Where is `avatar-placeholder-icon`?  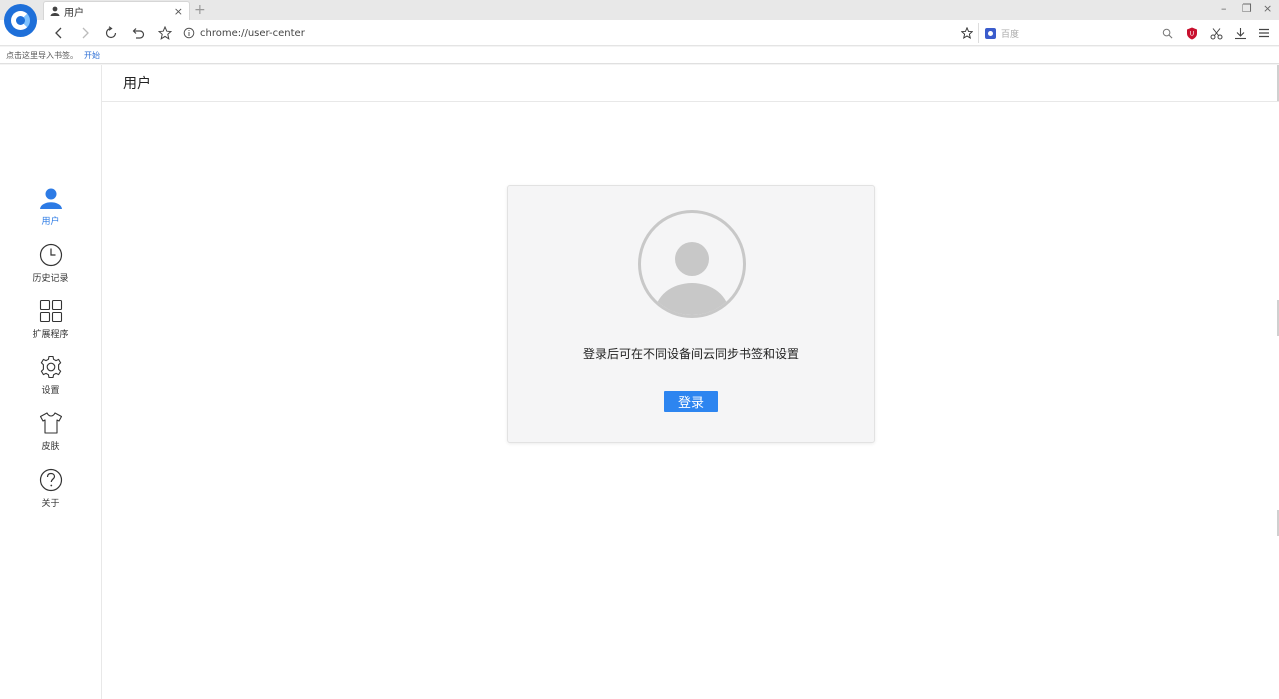 avatar-placeholder-icon is located at coordinates (692, 264).